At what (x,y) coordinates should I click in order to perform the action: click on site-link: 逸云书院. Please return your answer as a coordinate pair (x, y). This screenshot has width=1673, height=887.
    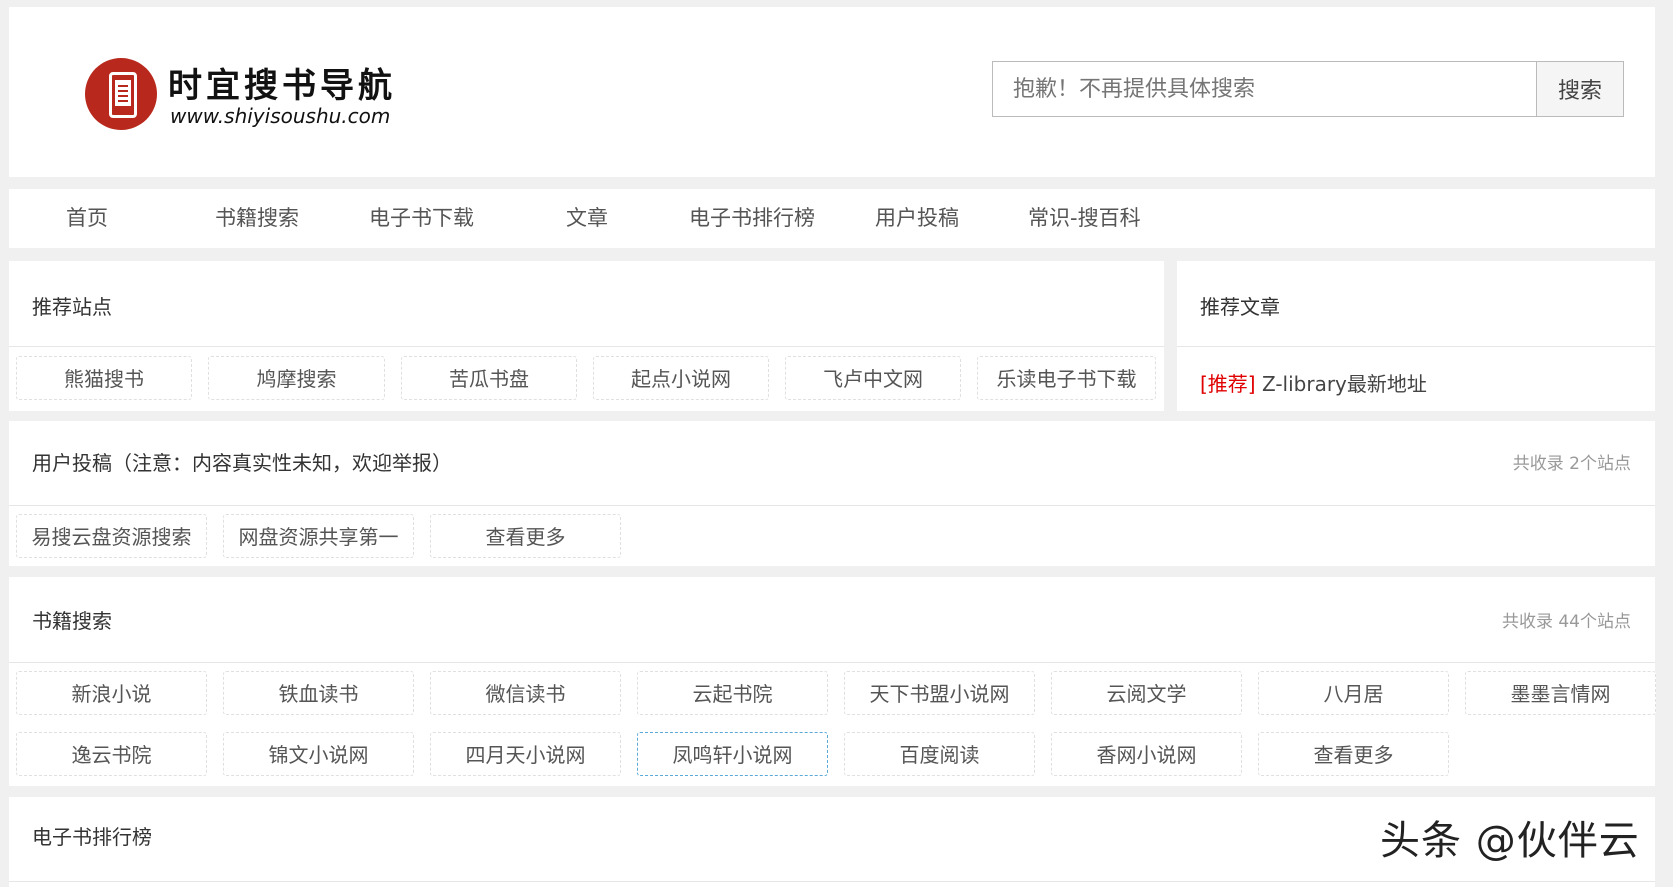
    Looking at the image, I should click on (111, 754).